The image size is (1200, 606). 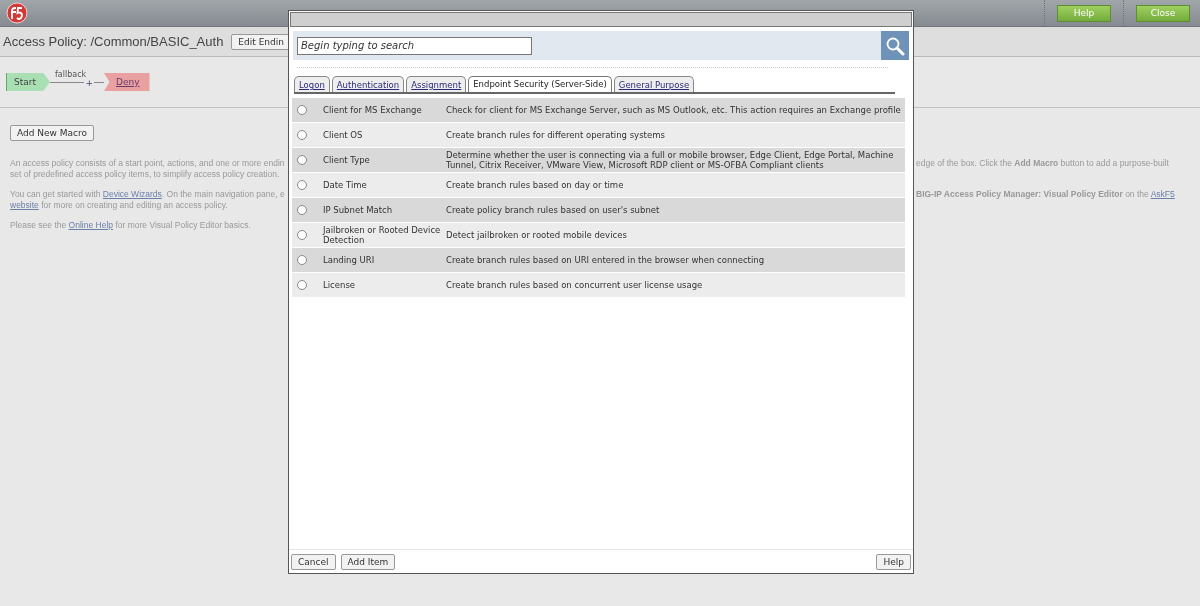 I want to click on item-row: License Create branch rules based on concurrent user license usage, so click(x=598, y=285).